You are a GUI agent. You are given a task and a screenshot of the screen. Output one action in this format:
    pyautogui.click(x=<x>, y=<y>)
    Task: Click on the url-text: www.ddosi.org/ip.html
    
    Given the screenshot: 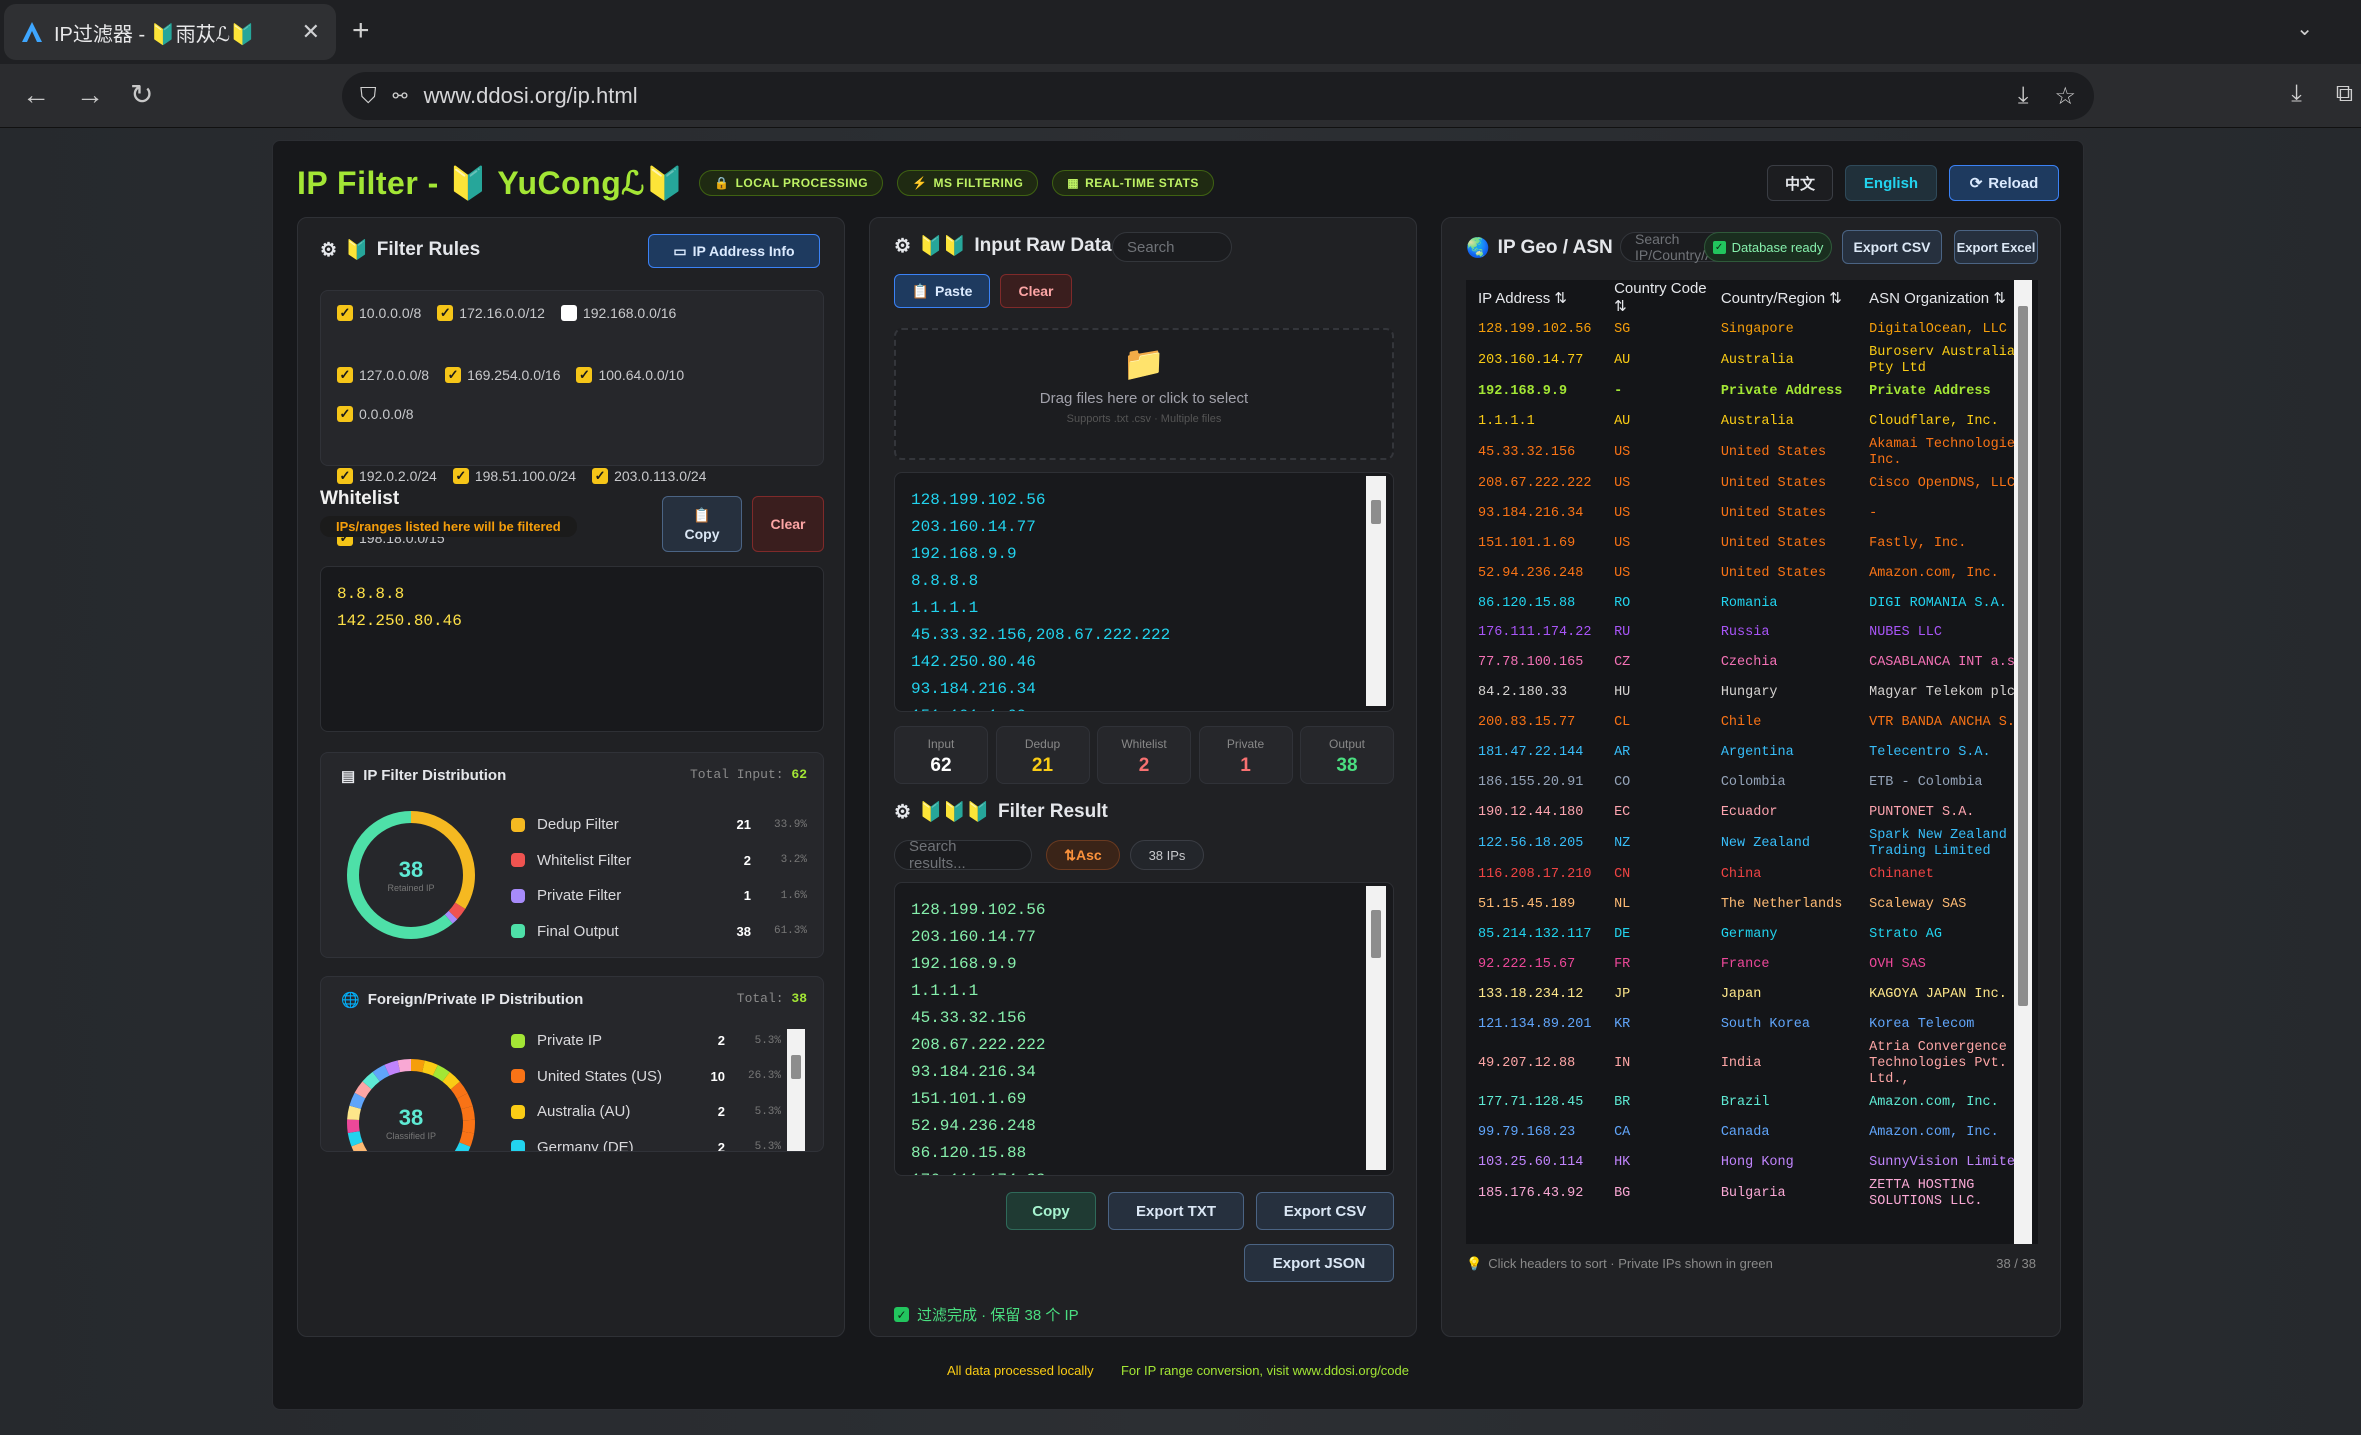 What is the action you would take?
    pyautogui.click(x=531, y=96)
    